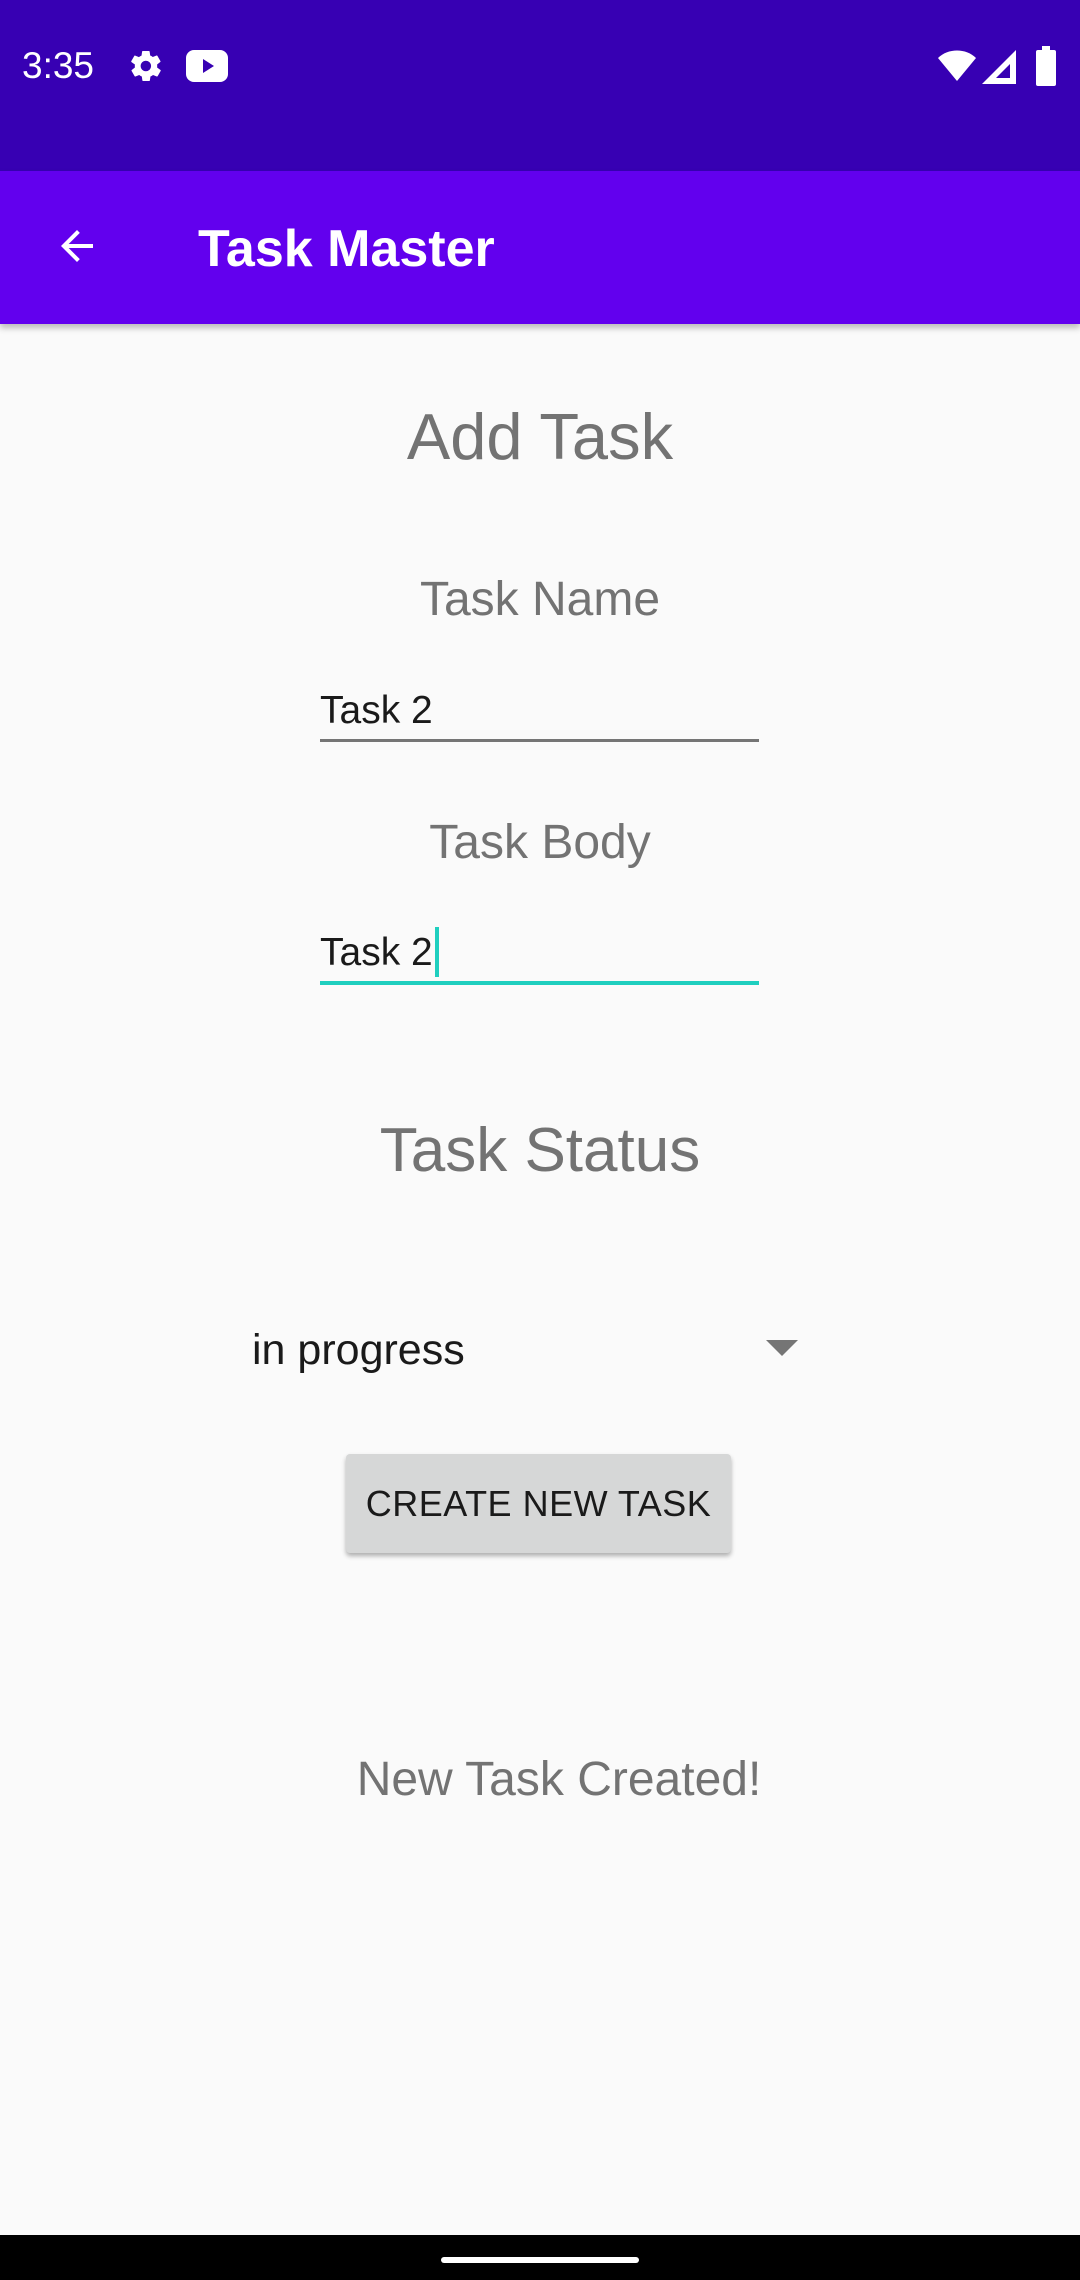  I want to click on home-handle, so click(540, 2260).